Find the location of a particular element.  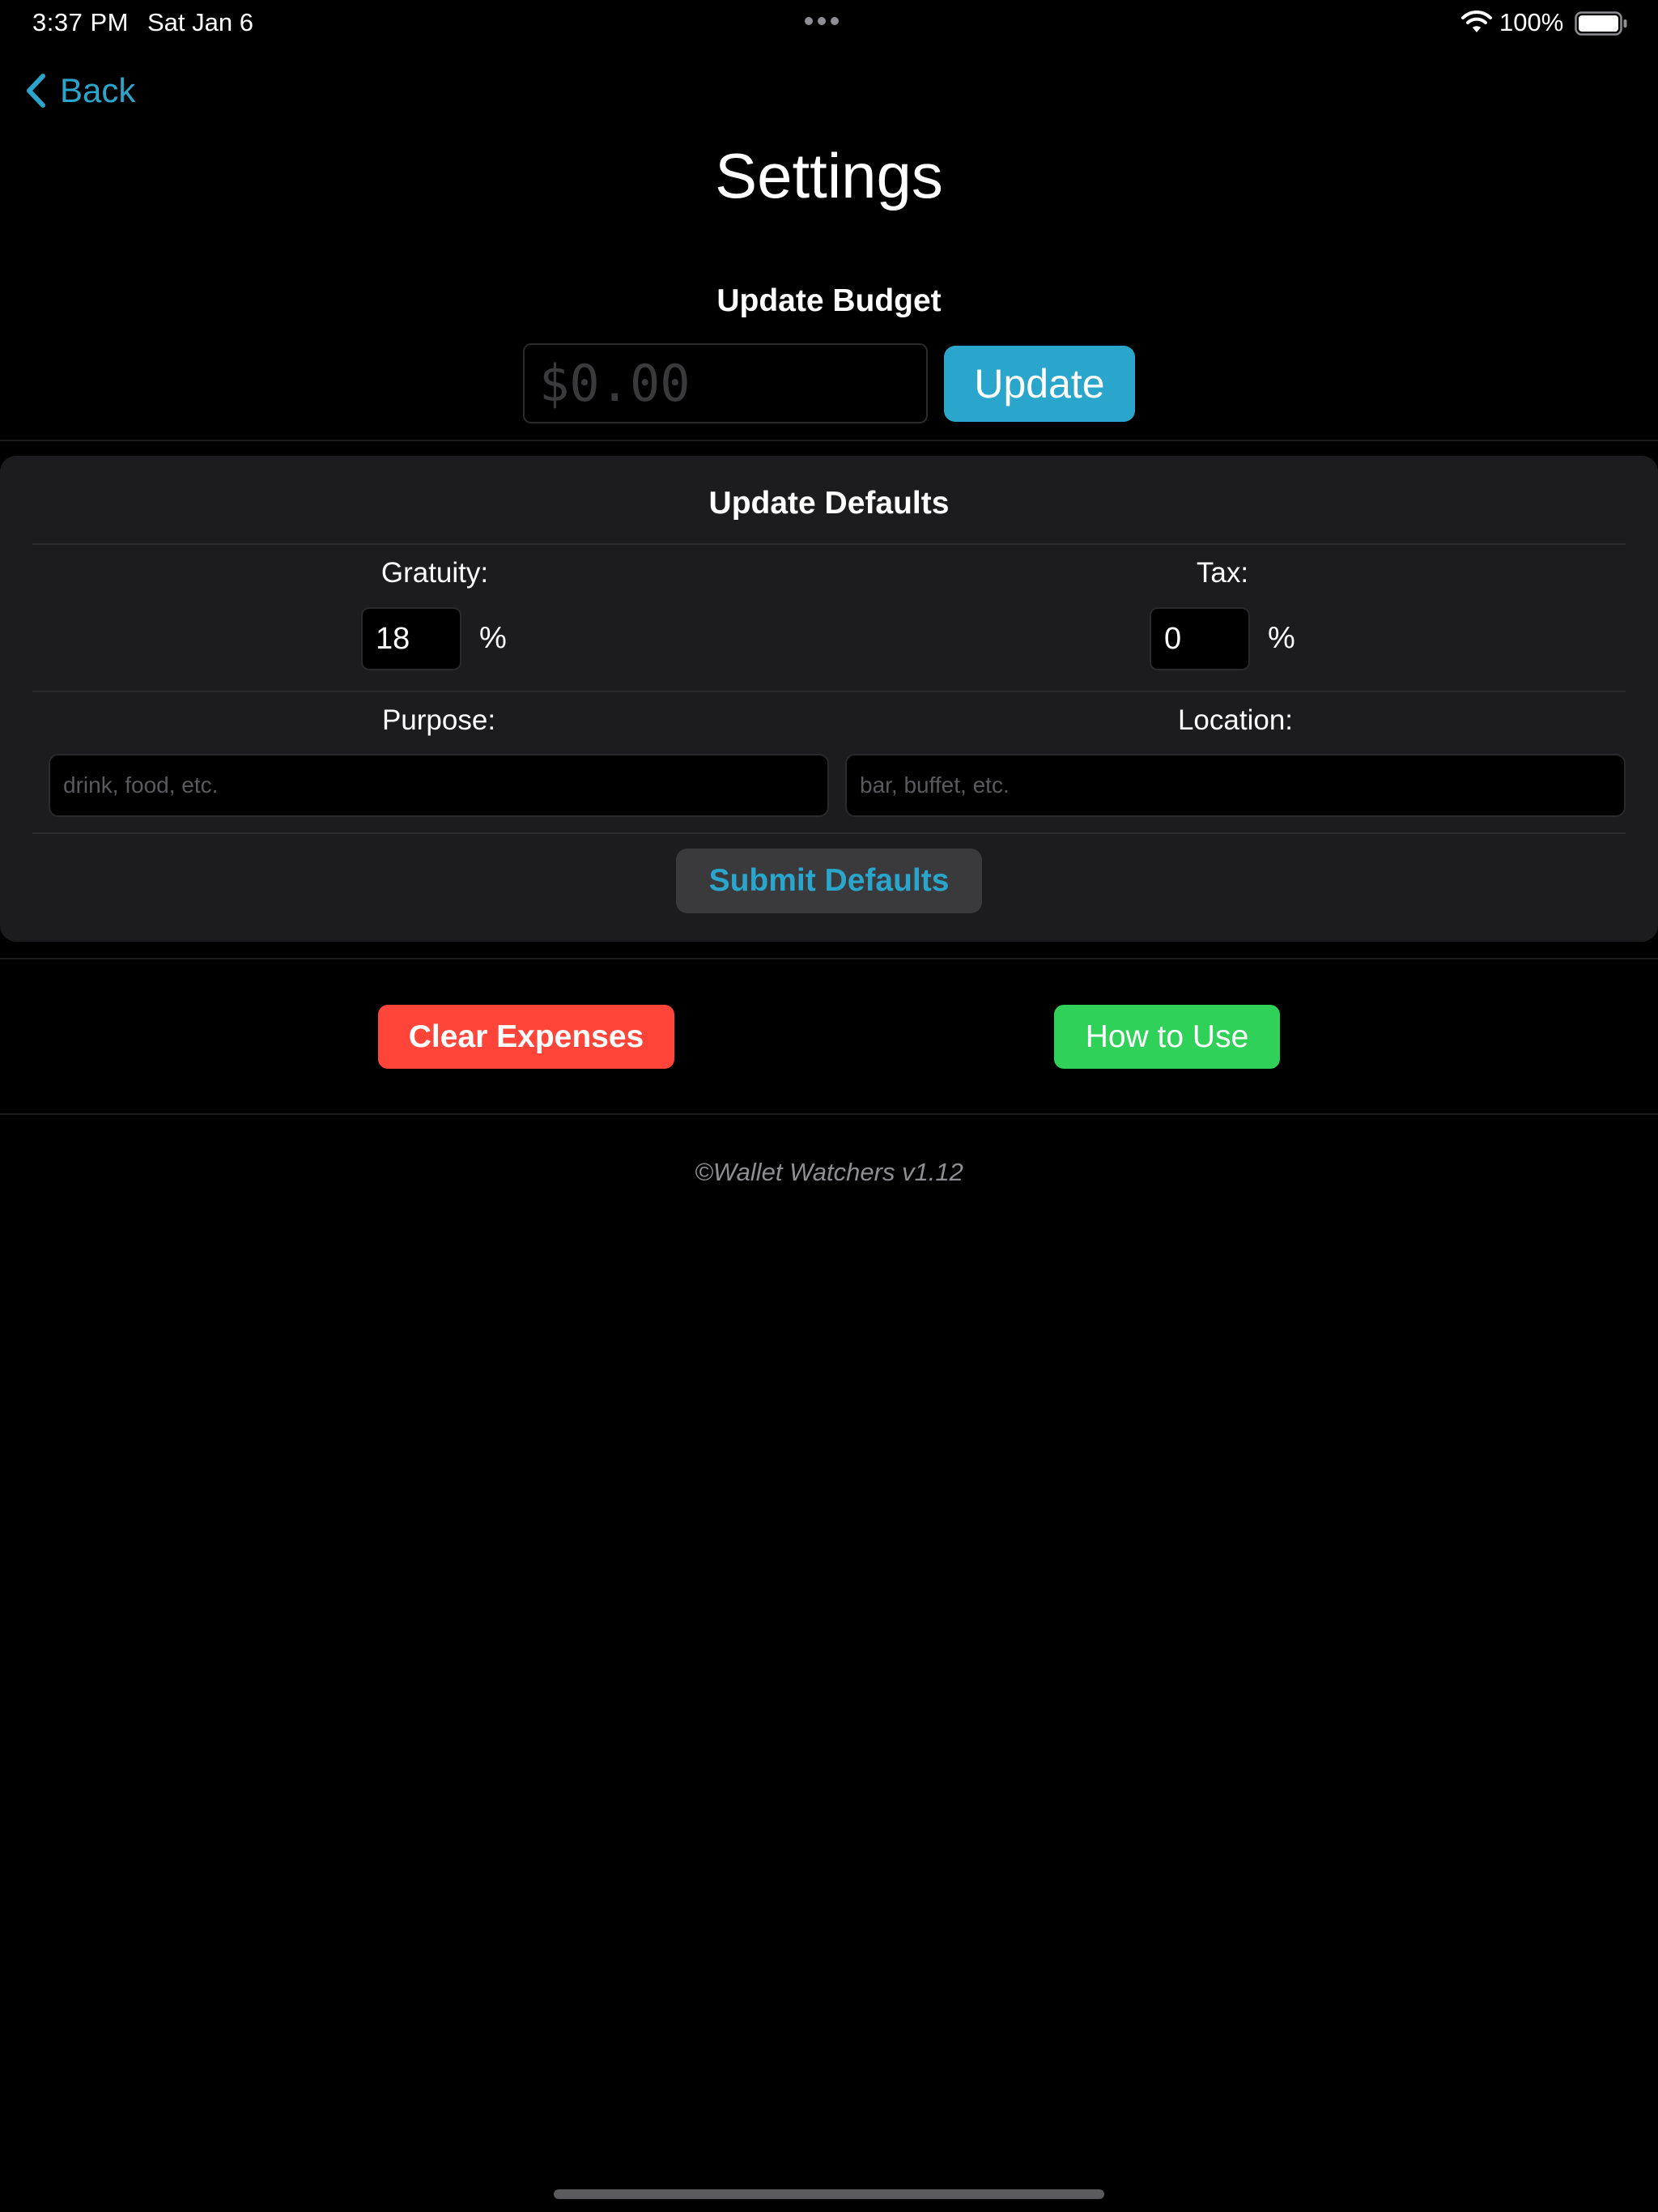

location-input is located at coordinates (1235, 786).